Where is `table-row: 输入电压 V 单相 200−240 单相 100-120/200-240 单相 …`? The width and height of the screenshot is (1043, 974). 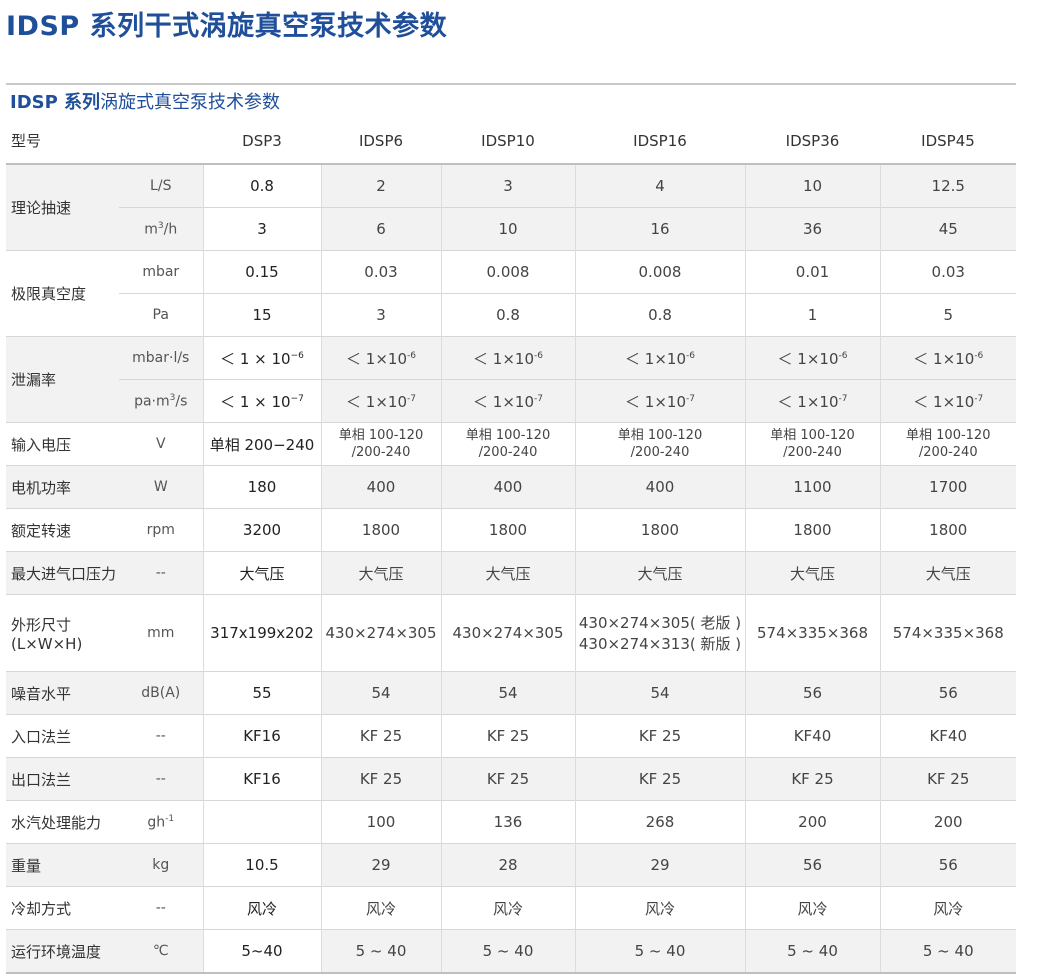 table-row: 输入电压 V 单相 200−240 单相 100-120/200-240 单相 … is located at coordinates (511, 444).